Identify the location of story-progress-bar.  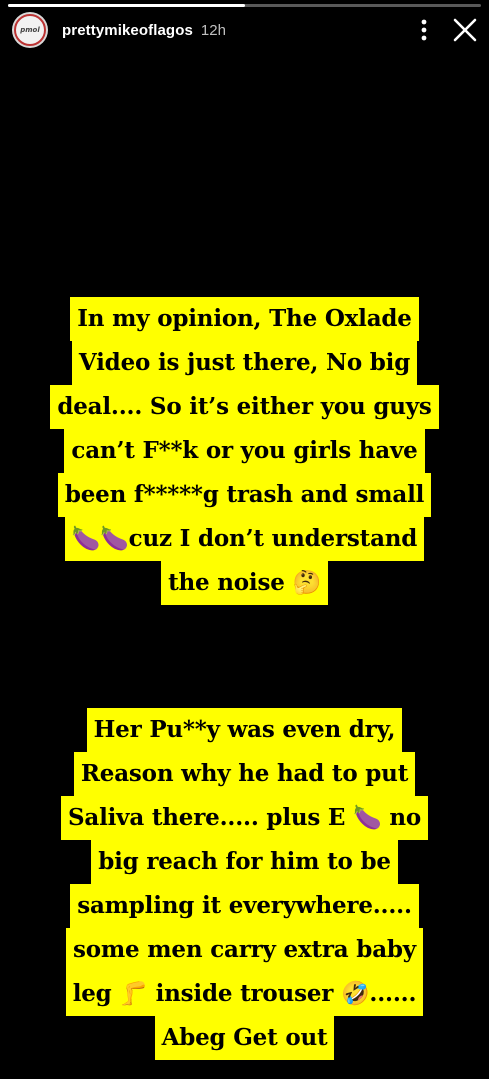
(244, 5).